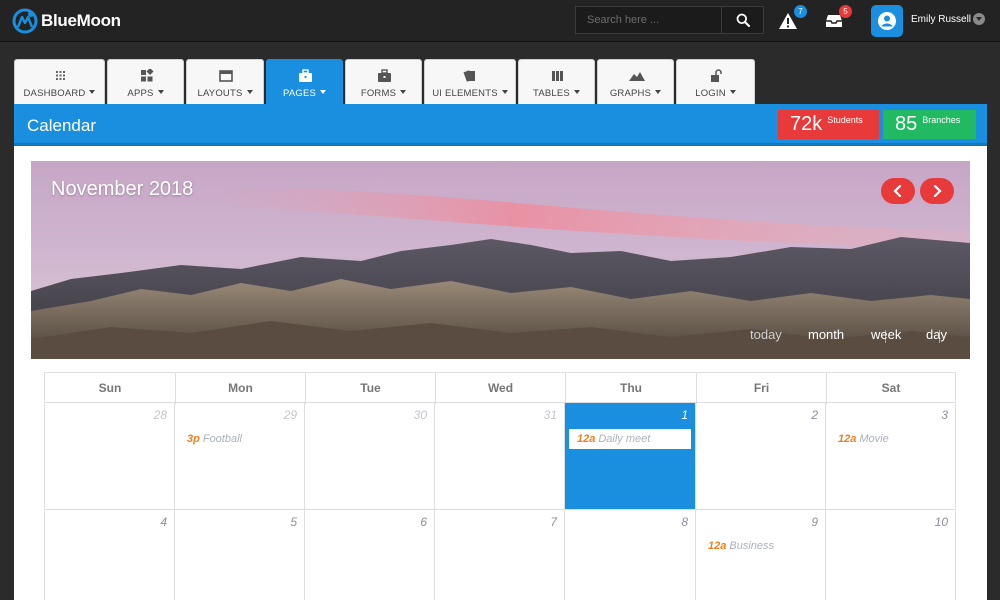 The image size is (1000, 600). I want to click on user-avatar, so click(887, 21).